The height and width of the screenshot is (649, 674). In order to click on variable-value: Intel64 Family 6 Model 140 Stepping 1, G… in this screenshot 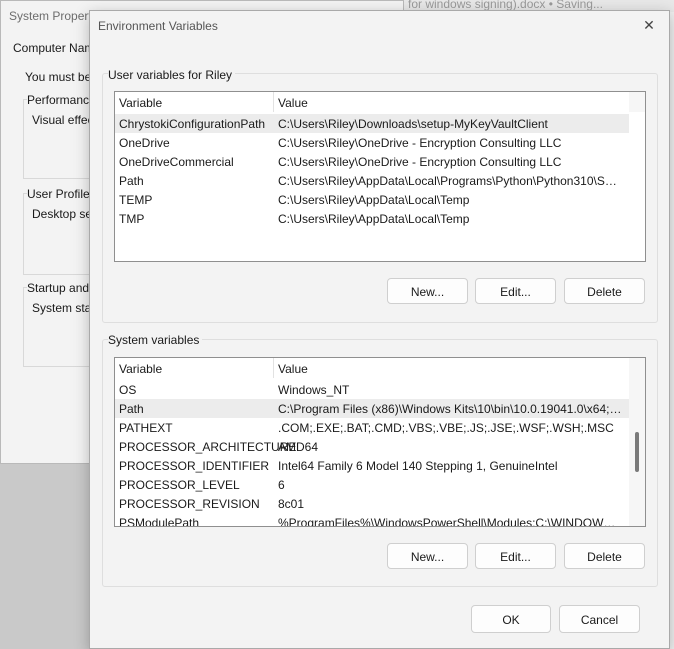, I will do `click(418, 466)`.